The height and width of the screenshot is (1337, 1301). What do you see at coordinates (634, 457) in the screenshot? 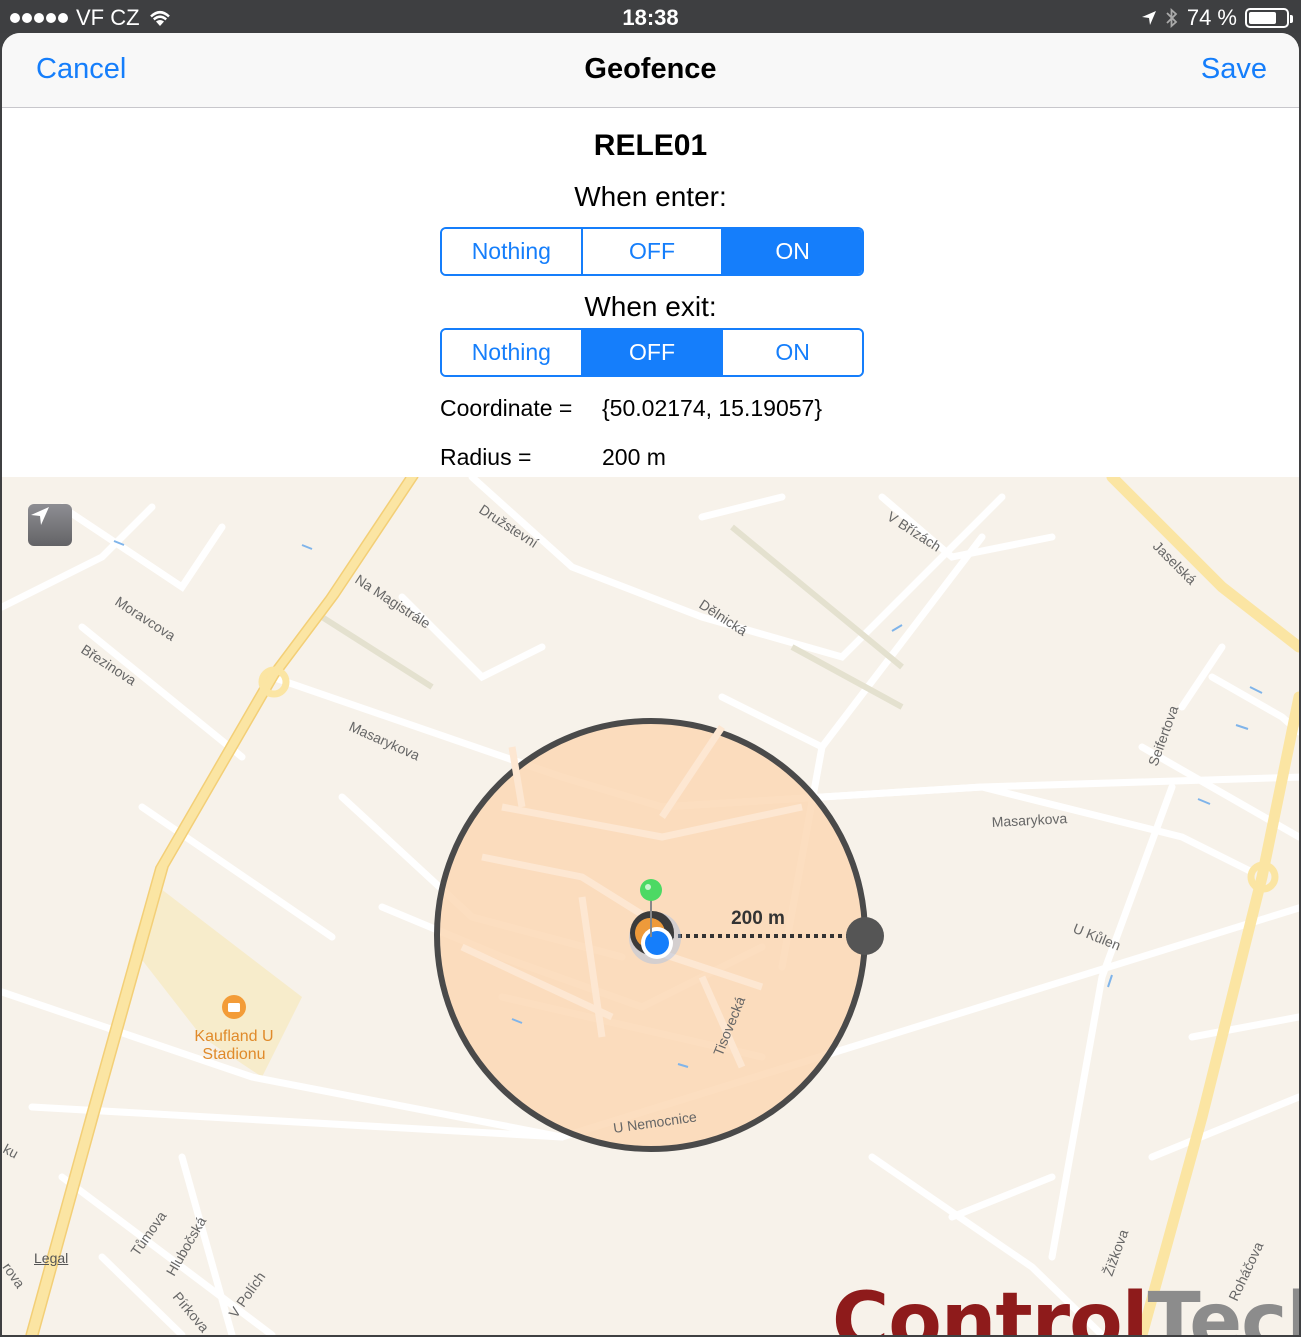
I see `radius-value: 200 m` at bounding box center [634, 457].